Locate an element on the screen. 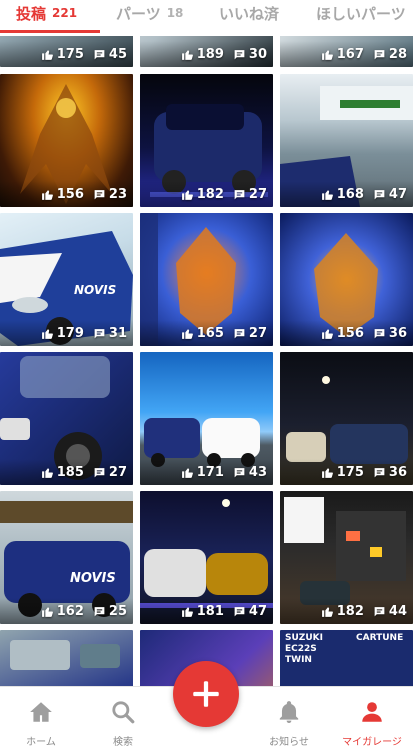 This screenshot has height=750, width=413. post-thumbnail: 171 43 is located at coordinates (206, 418).